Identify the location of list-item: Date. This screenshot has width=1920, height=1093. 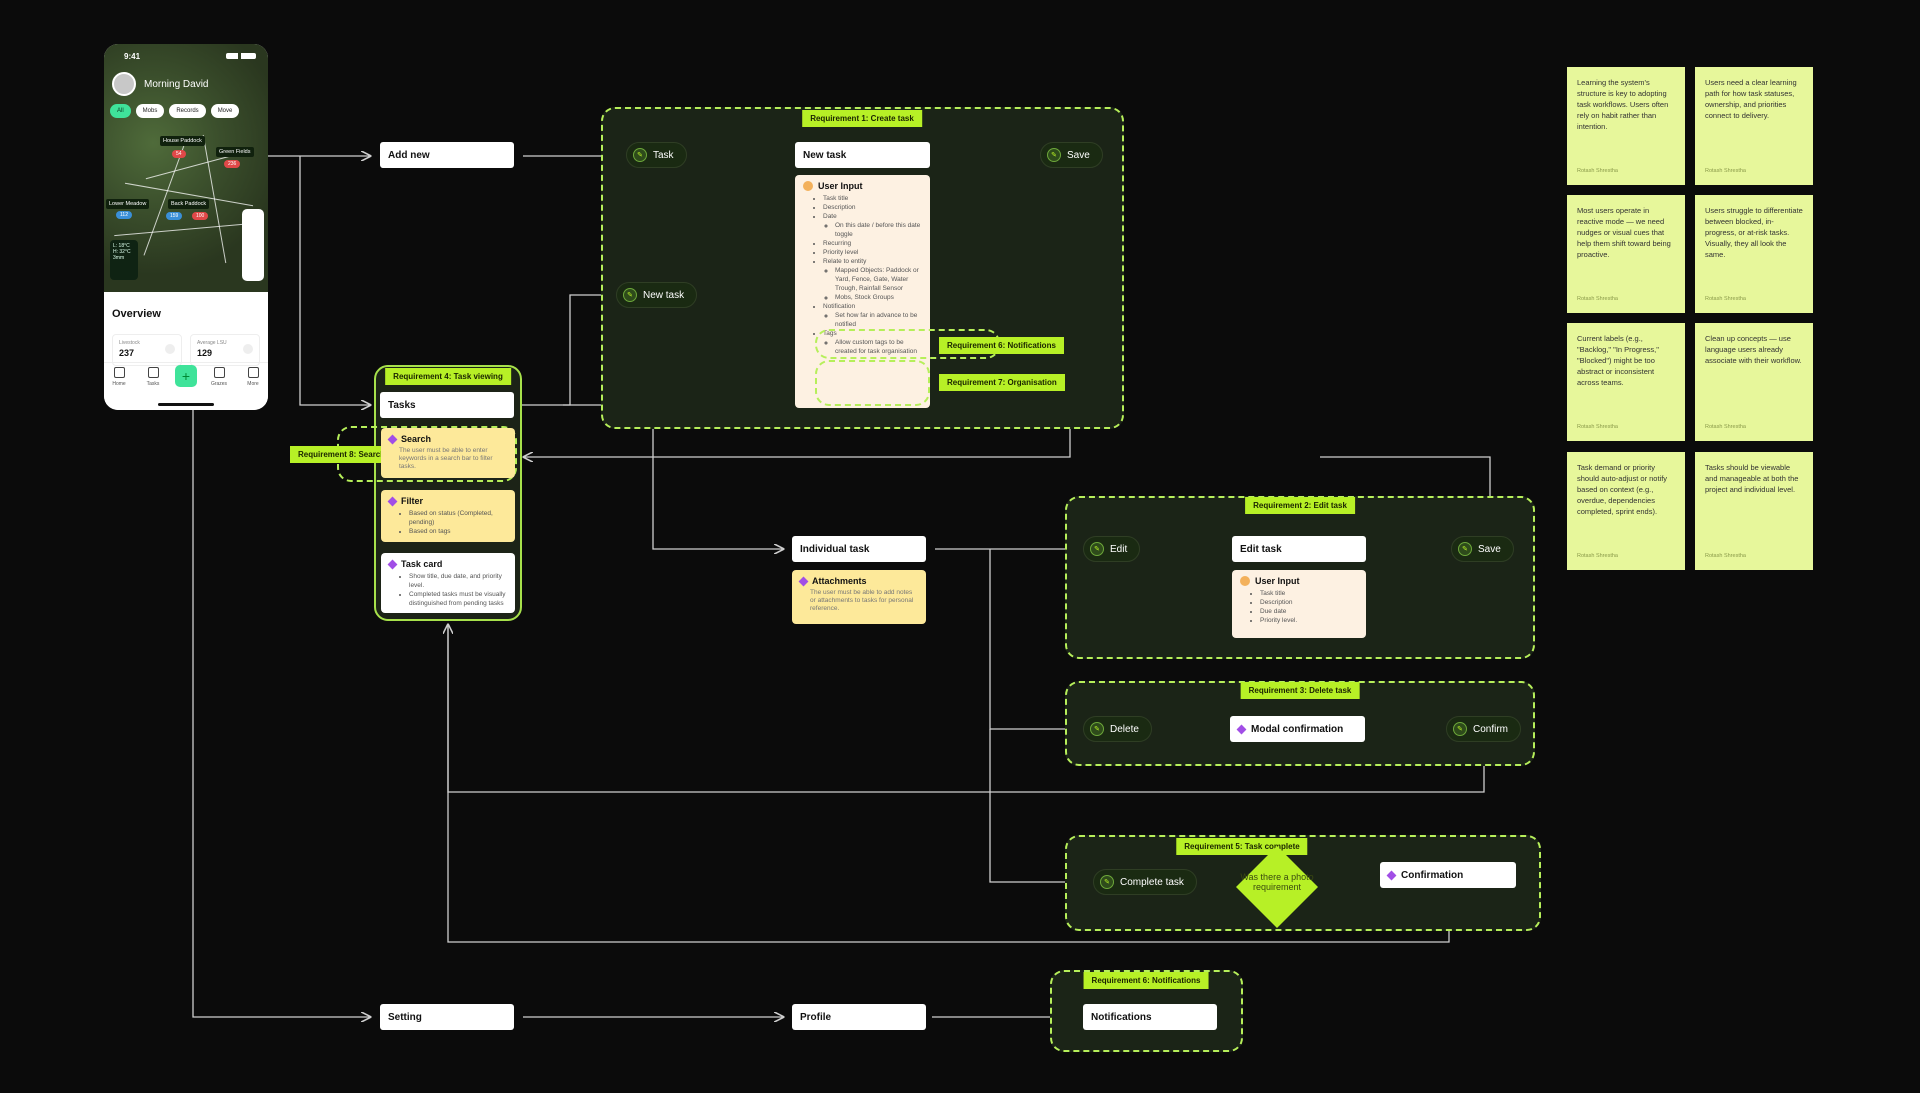
(830, 216).